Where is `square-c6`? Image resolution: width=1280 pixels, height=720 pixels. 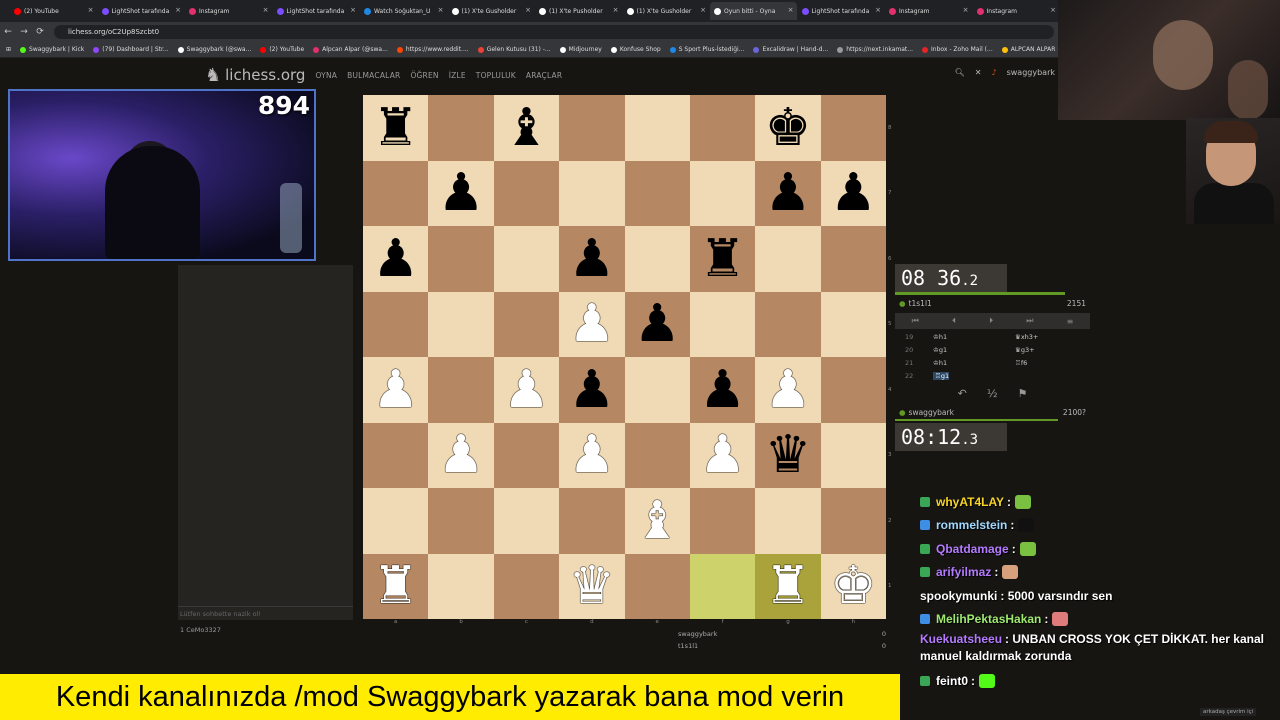 square-c6 is located at coordinates (526, 259).